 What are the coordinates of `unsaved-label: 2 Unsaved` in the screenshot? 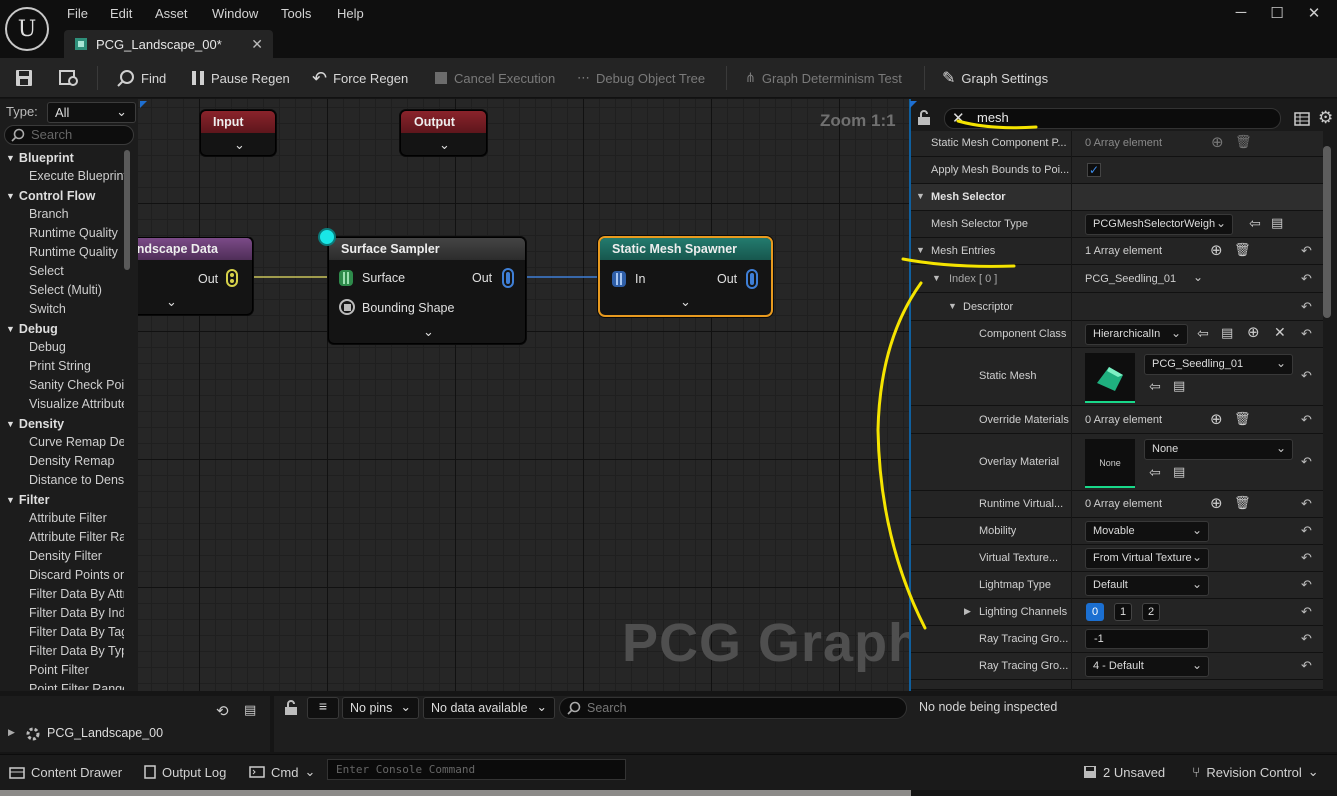 It's located at (1134, 772).